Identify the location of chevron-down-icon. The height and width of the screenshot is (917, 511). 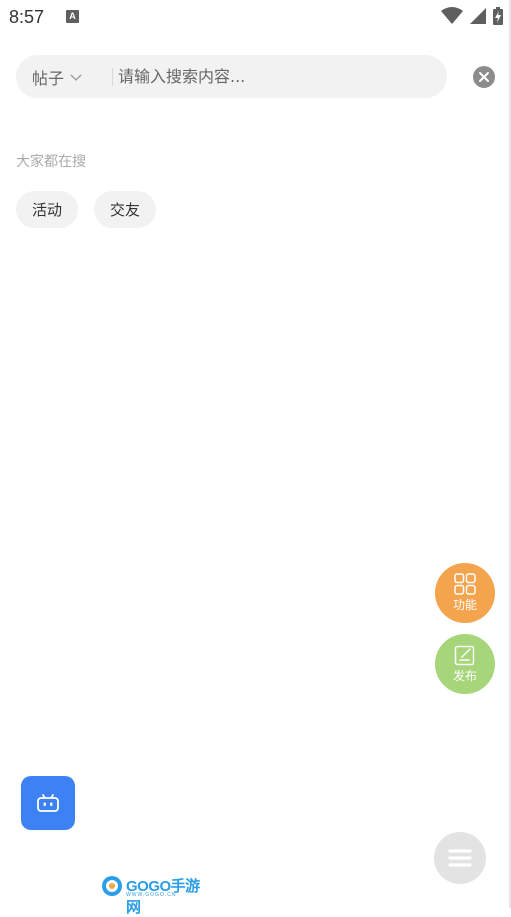
(76, 77).